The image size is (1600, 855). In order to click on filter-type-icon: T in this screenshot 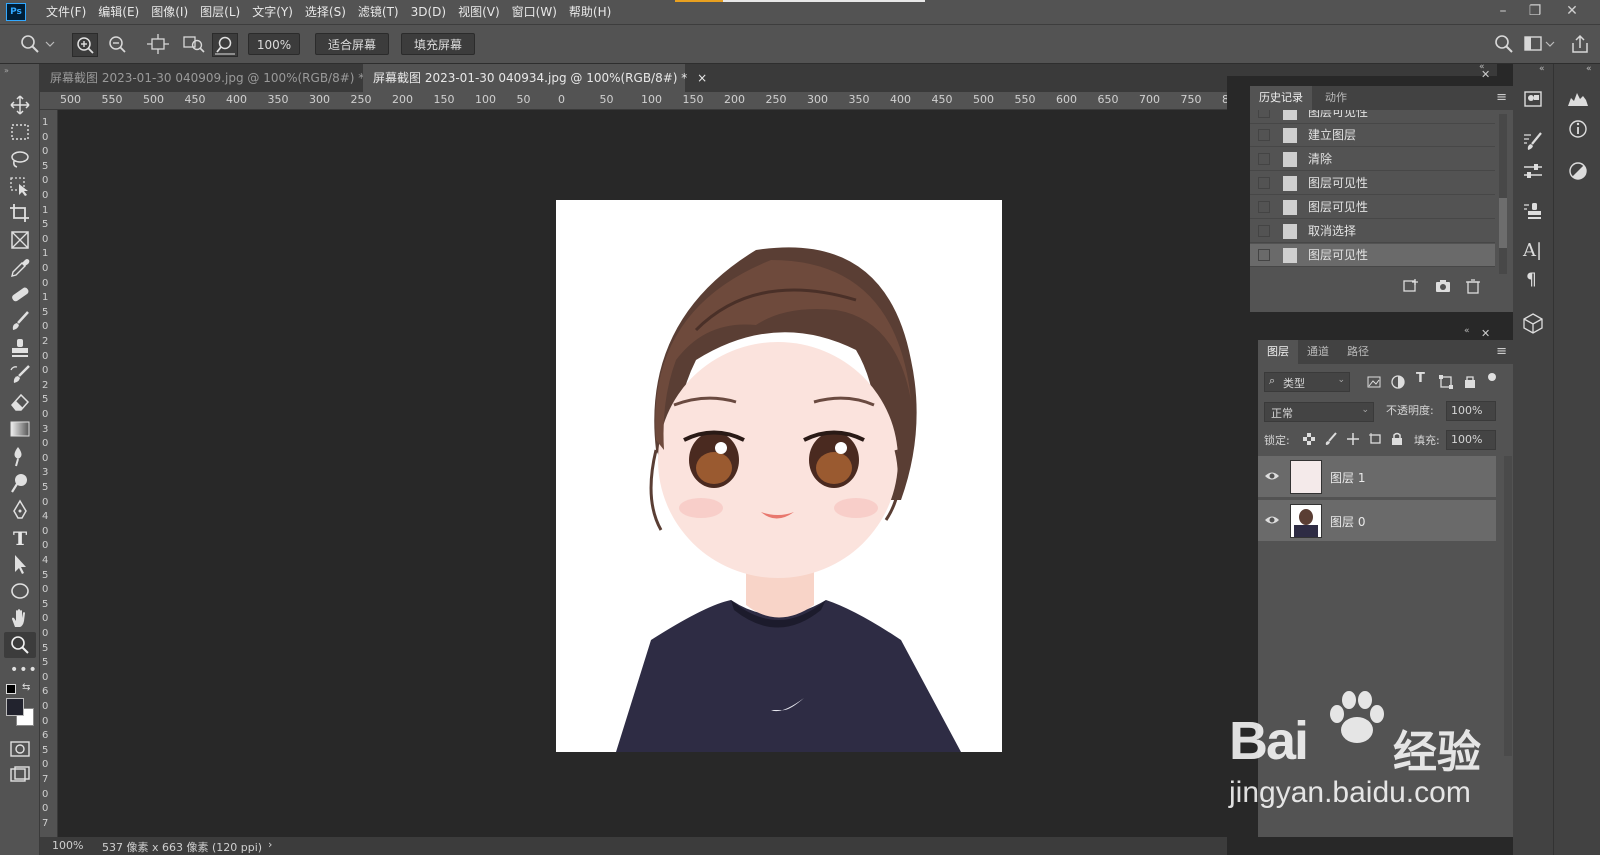, I will do `click(1420, 378)`.